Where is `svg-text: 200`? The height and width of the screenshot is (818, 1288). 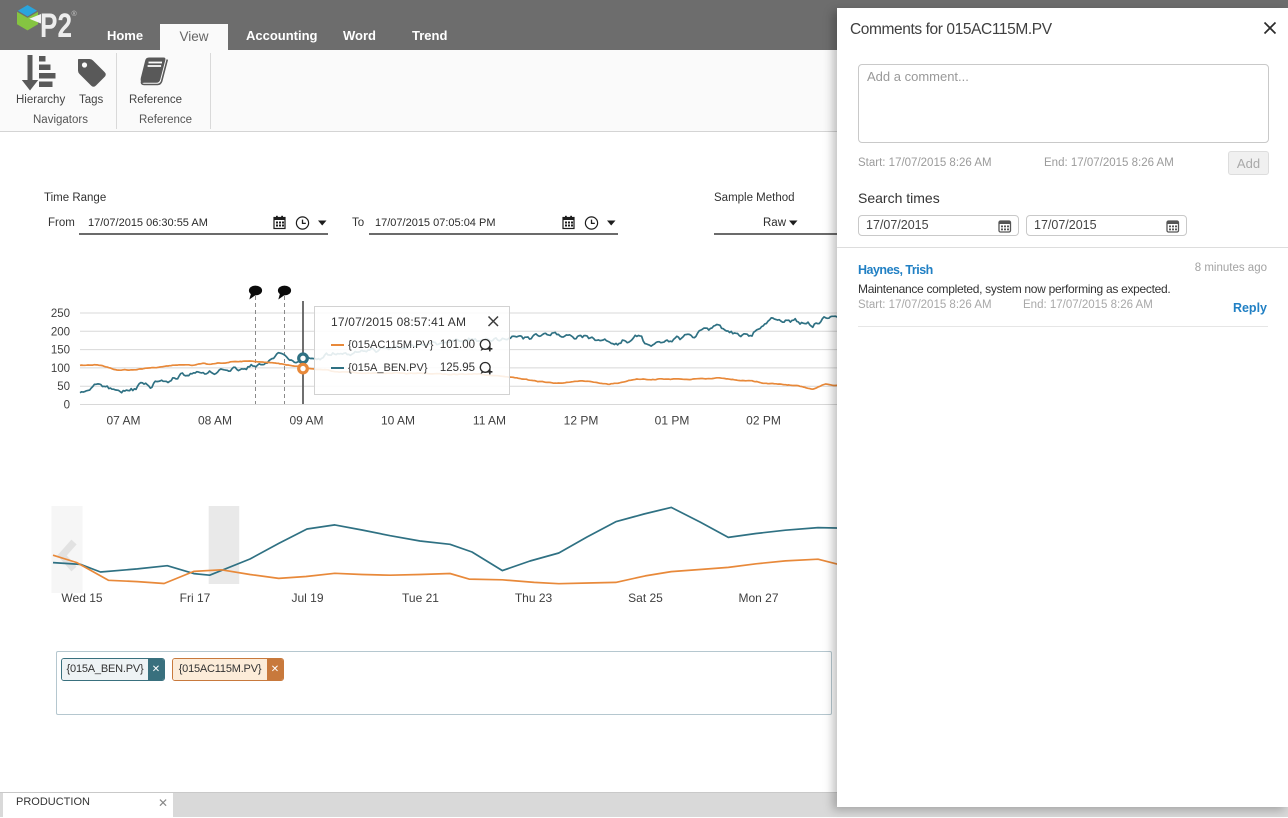
svg-text: 200 is located at coordinates (60, 332).